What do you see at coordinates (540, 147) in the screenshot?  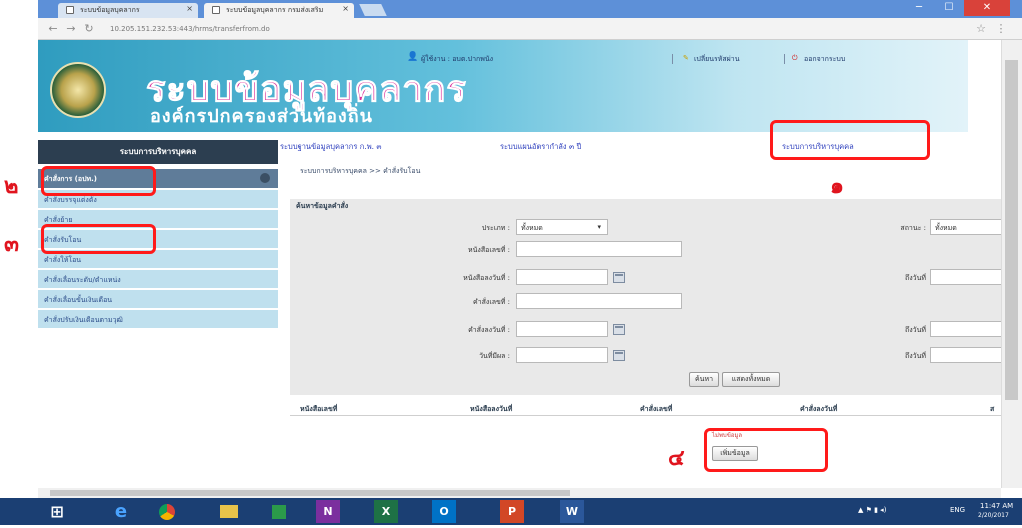 I see `nav-link-manpower-plan: ระบบแผนอัตรากำลัง ๓ ปี` at bounding box center [540, 147].